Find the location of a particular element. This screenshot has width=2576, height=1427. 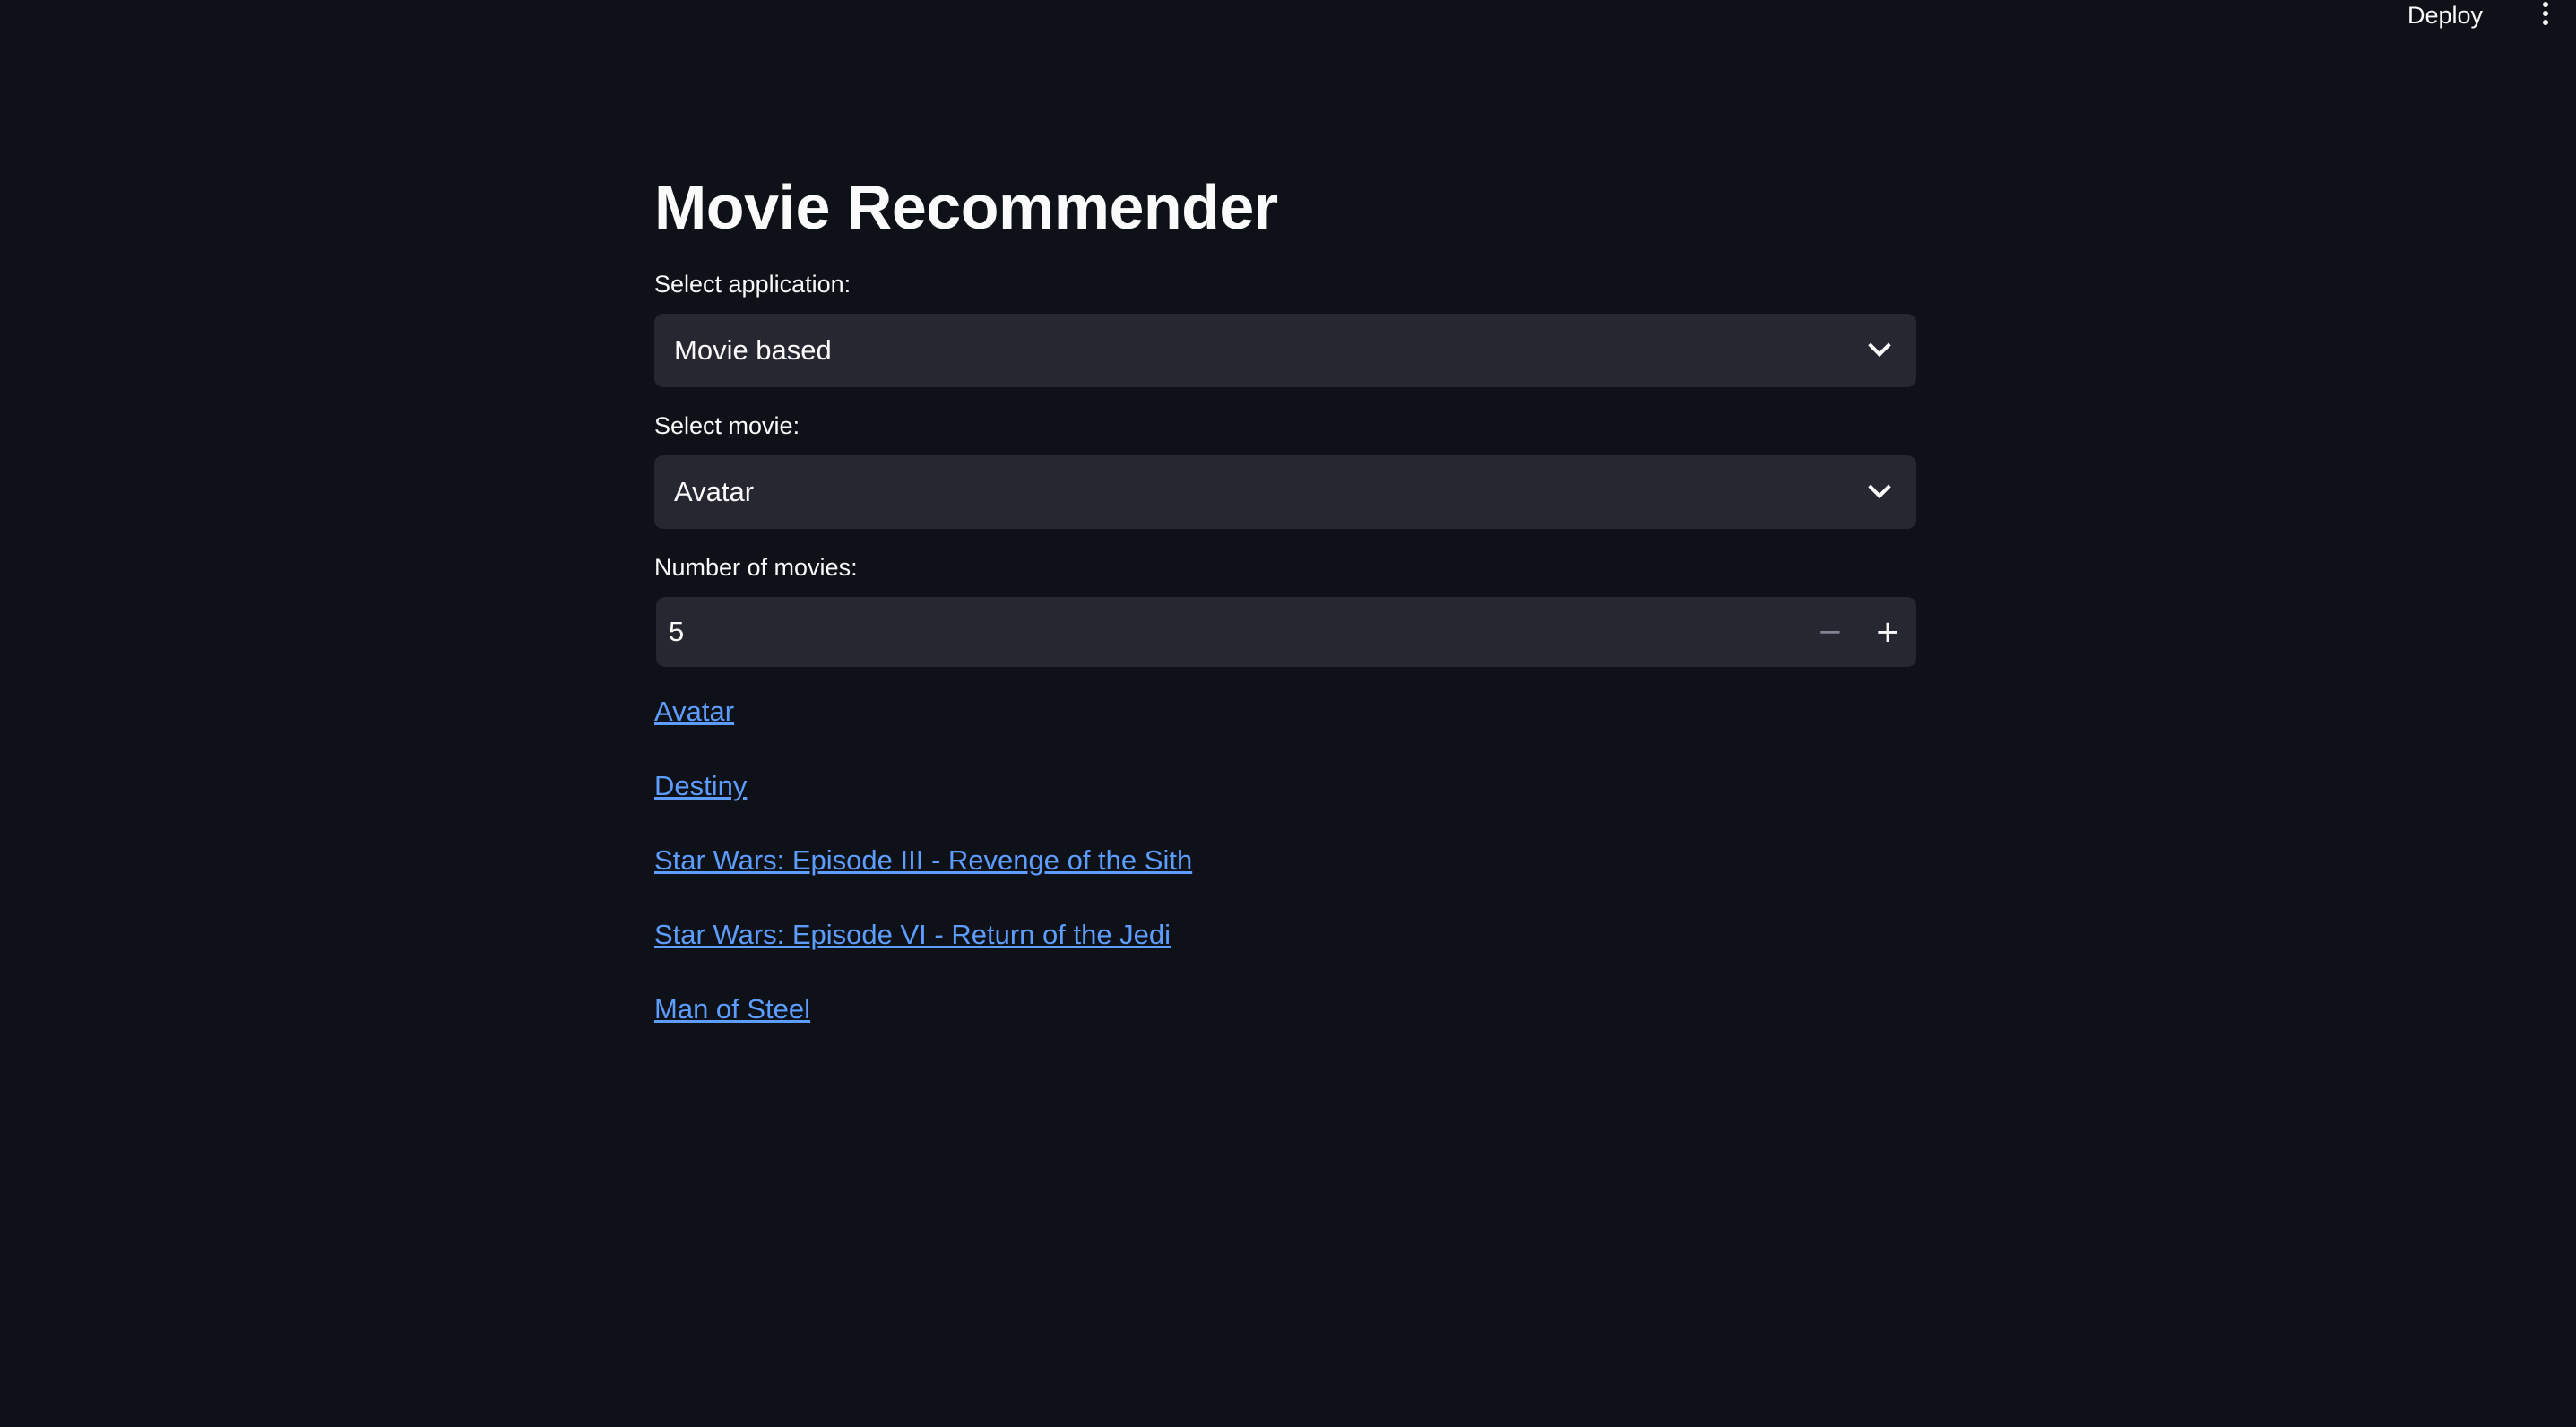

number-of-movies-label: Number of movies: is located at coordinates (756, 567).